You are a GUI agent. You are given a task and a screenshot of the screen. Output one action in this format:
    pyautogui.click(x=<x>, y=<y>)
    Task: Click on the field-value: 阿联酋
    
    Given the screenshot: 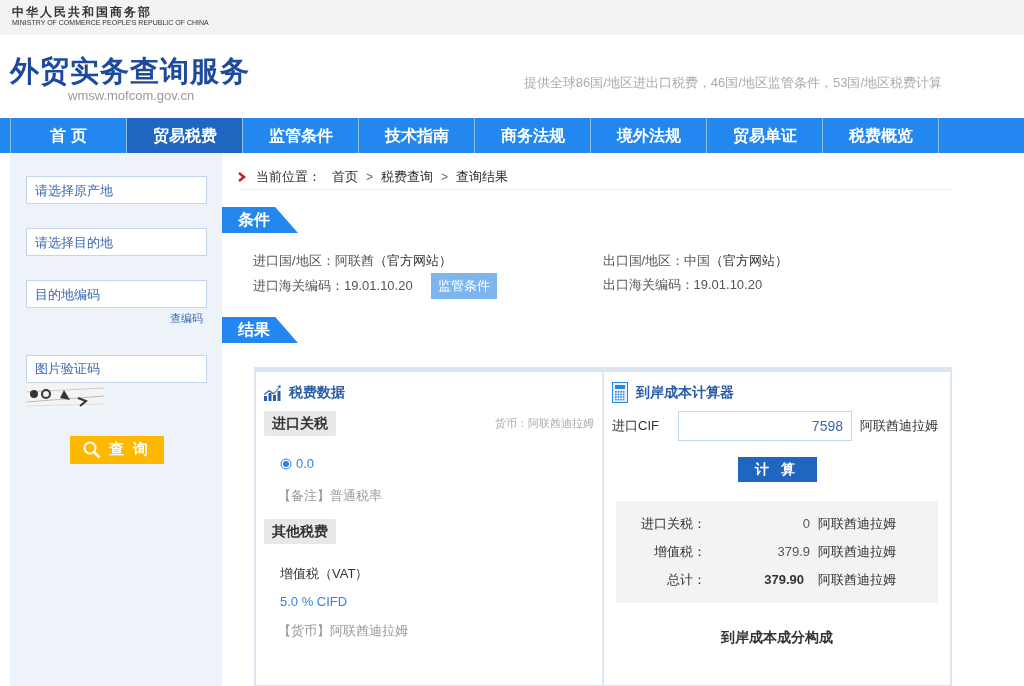 What is the action you would take?
    pyautogui.click(x=354, y=261)
    